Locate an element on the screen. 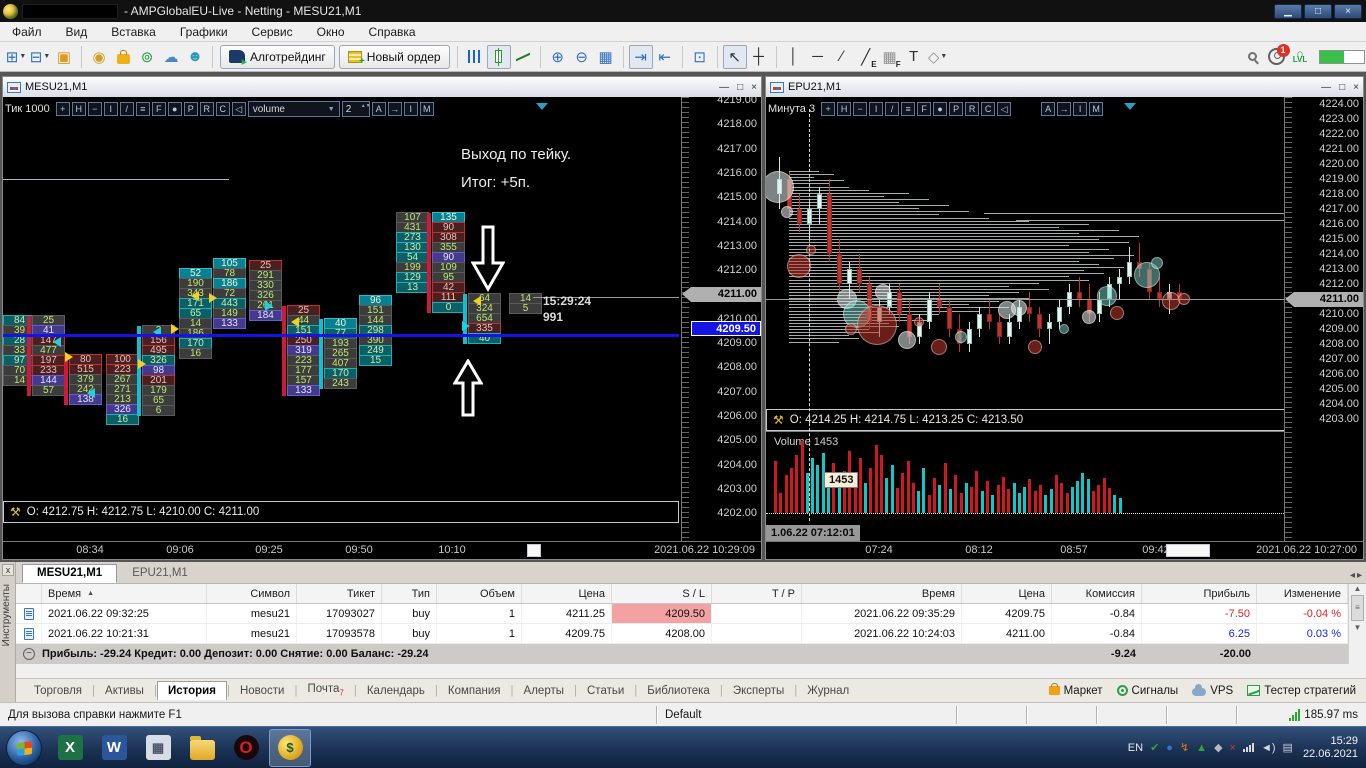  tray-icon: ▤ is located at coordinates (1288, 748).